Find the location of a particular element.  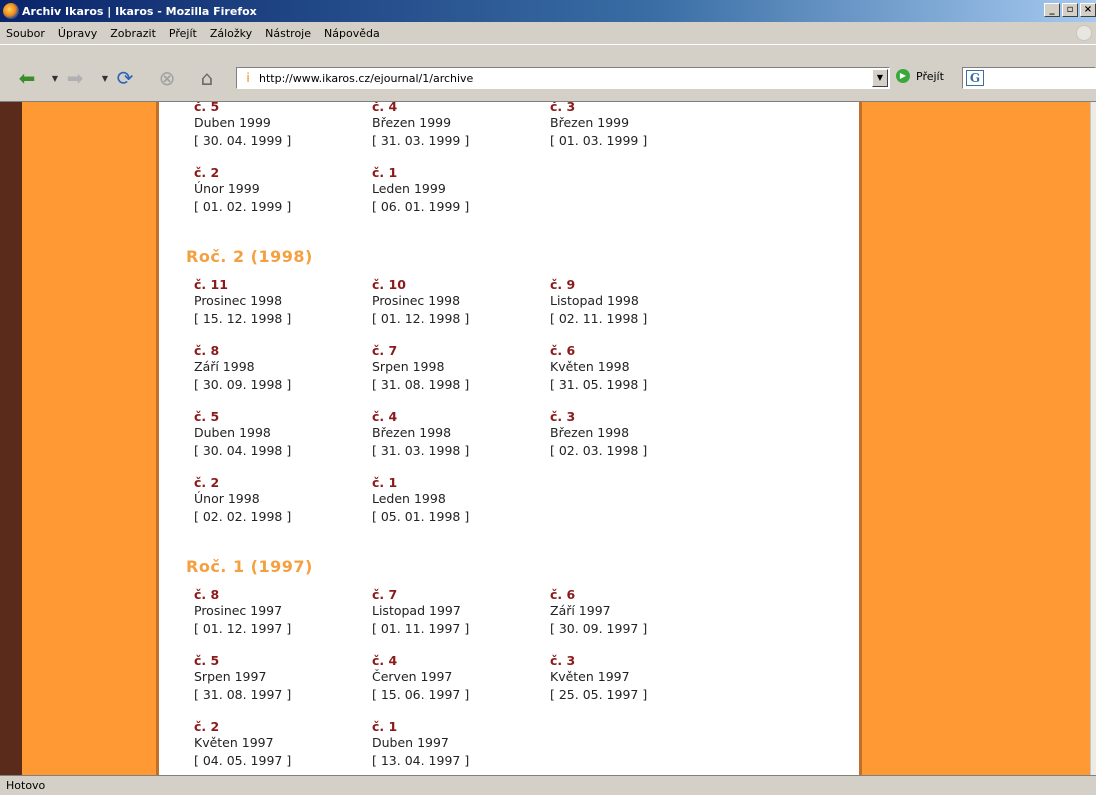

issue-date: [ 30. 04. 1998 ] is located at coordinates (243, 450).